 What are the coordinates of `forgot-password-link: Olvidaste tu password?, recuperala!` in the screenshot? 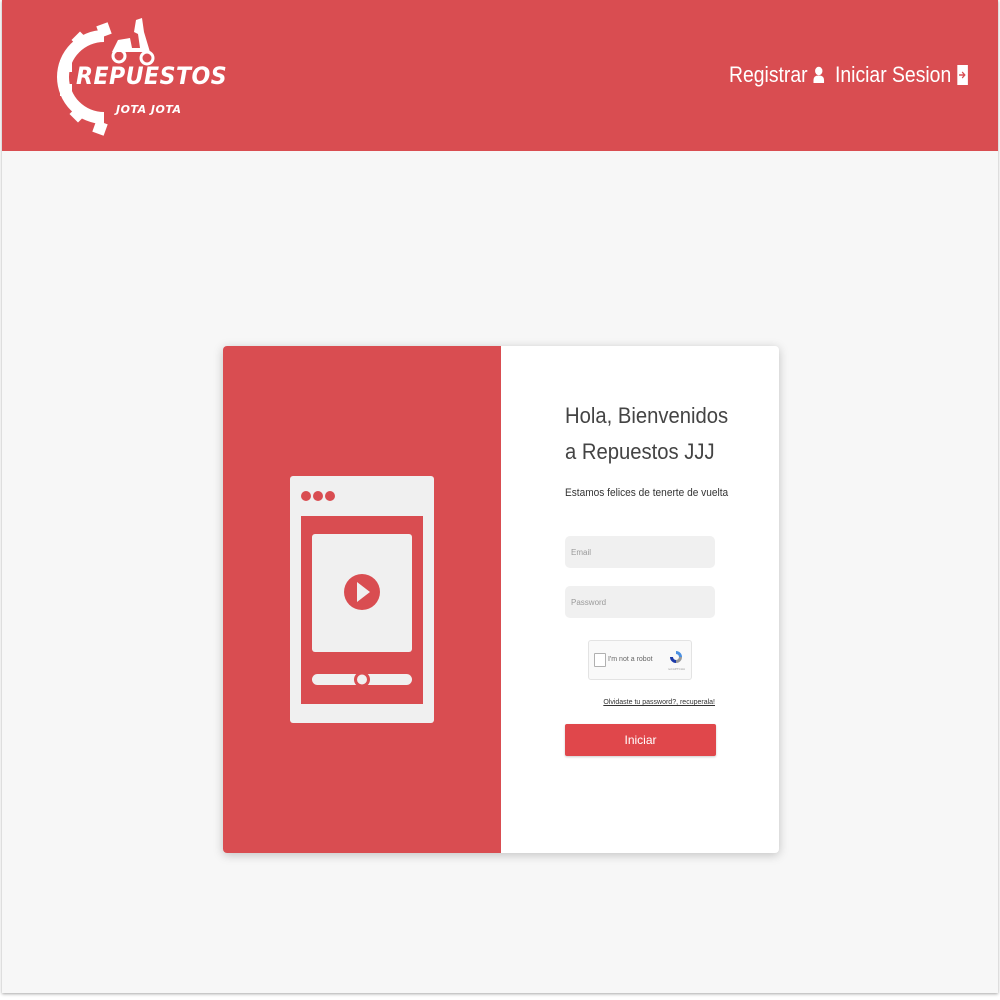 It's located at (659, 702).